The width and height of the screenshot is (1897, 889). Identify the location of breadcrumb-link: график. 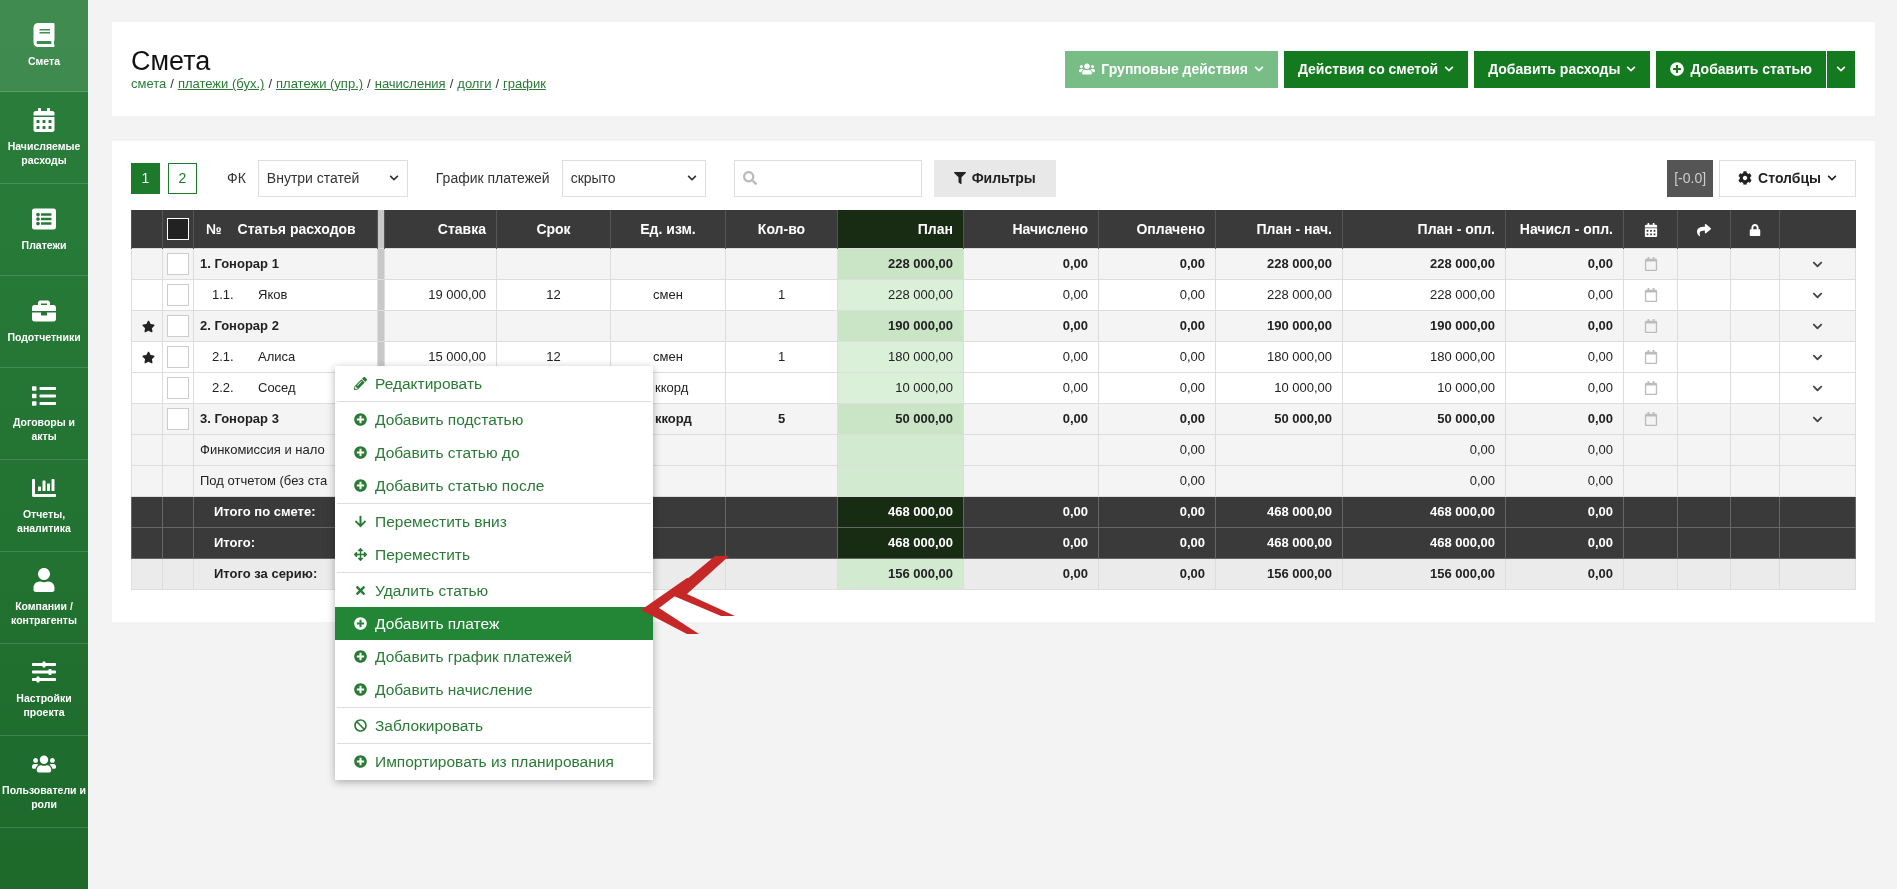
(524, 84).